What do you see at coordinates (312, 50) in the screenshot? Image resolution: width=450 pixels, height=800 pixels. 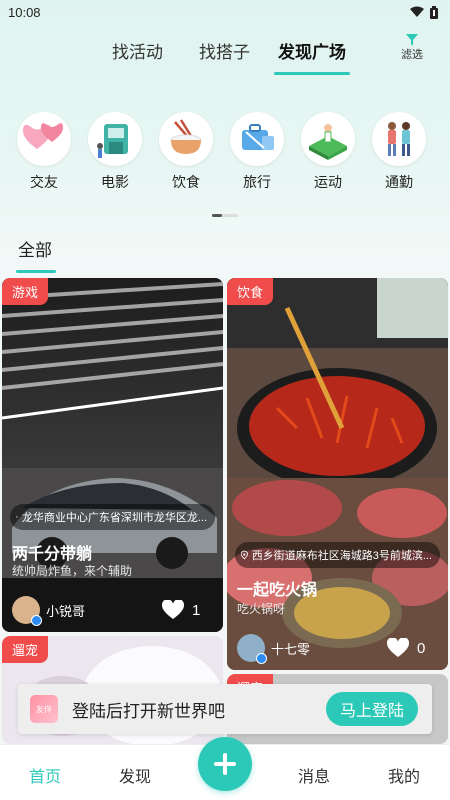 I see `tab-discover-square: 发现广场` at bounding box center [312, 50].